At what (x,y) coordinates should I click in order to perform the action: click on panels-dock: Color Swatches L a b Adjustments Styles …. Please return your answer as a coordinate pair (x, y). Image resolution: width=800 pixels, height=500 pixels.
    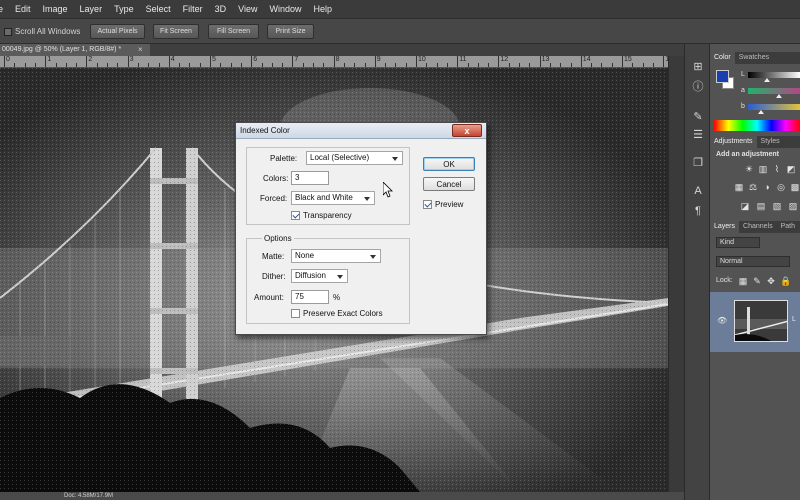
    Looking at the image, I should click on (755, 272).